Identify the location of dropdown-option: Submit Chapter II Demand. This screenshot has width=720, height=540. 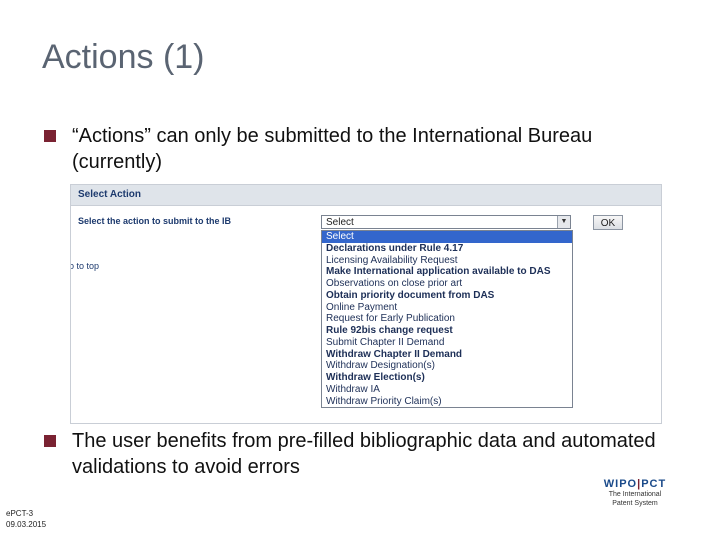
(447, 343).